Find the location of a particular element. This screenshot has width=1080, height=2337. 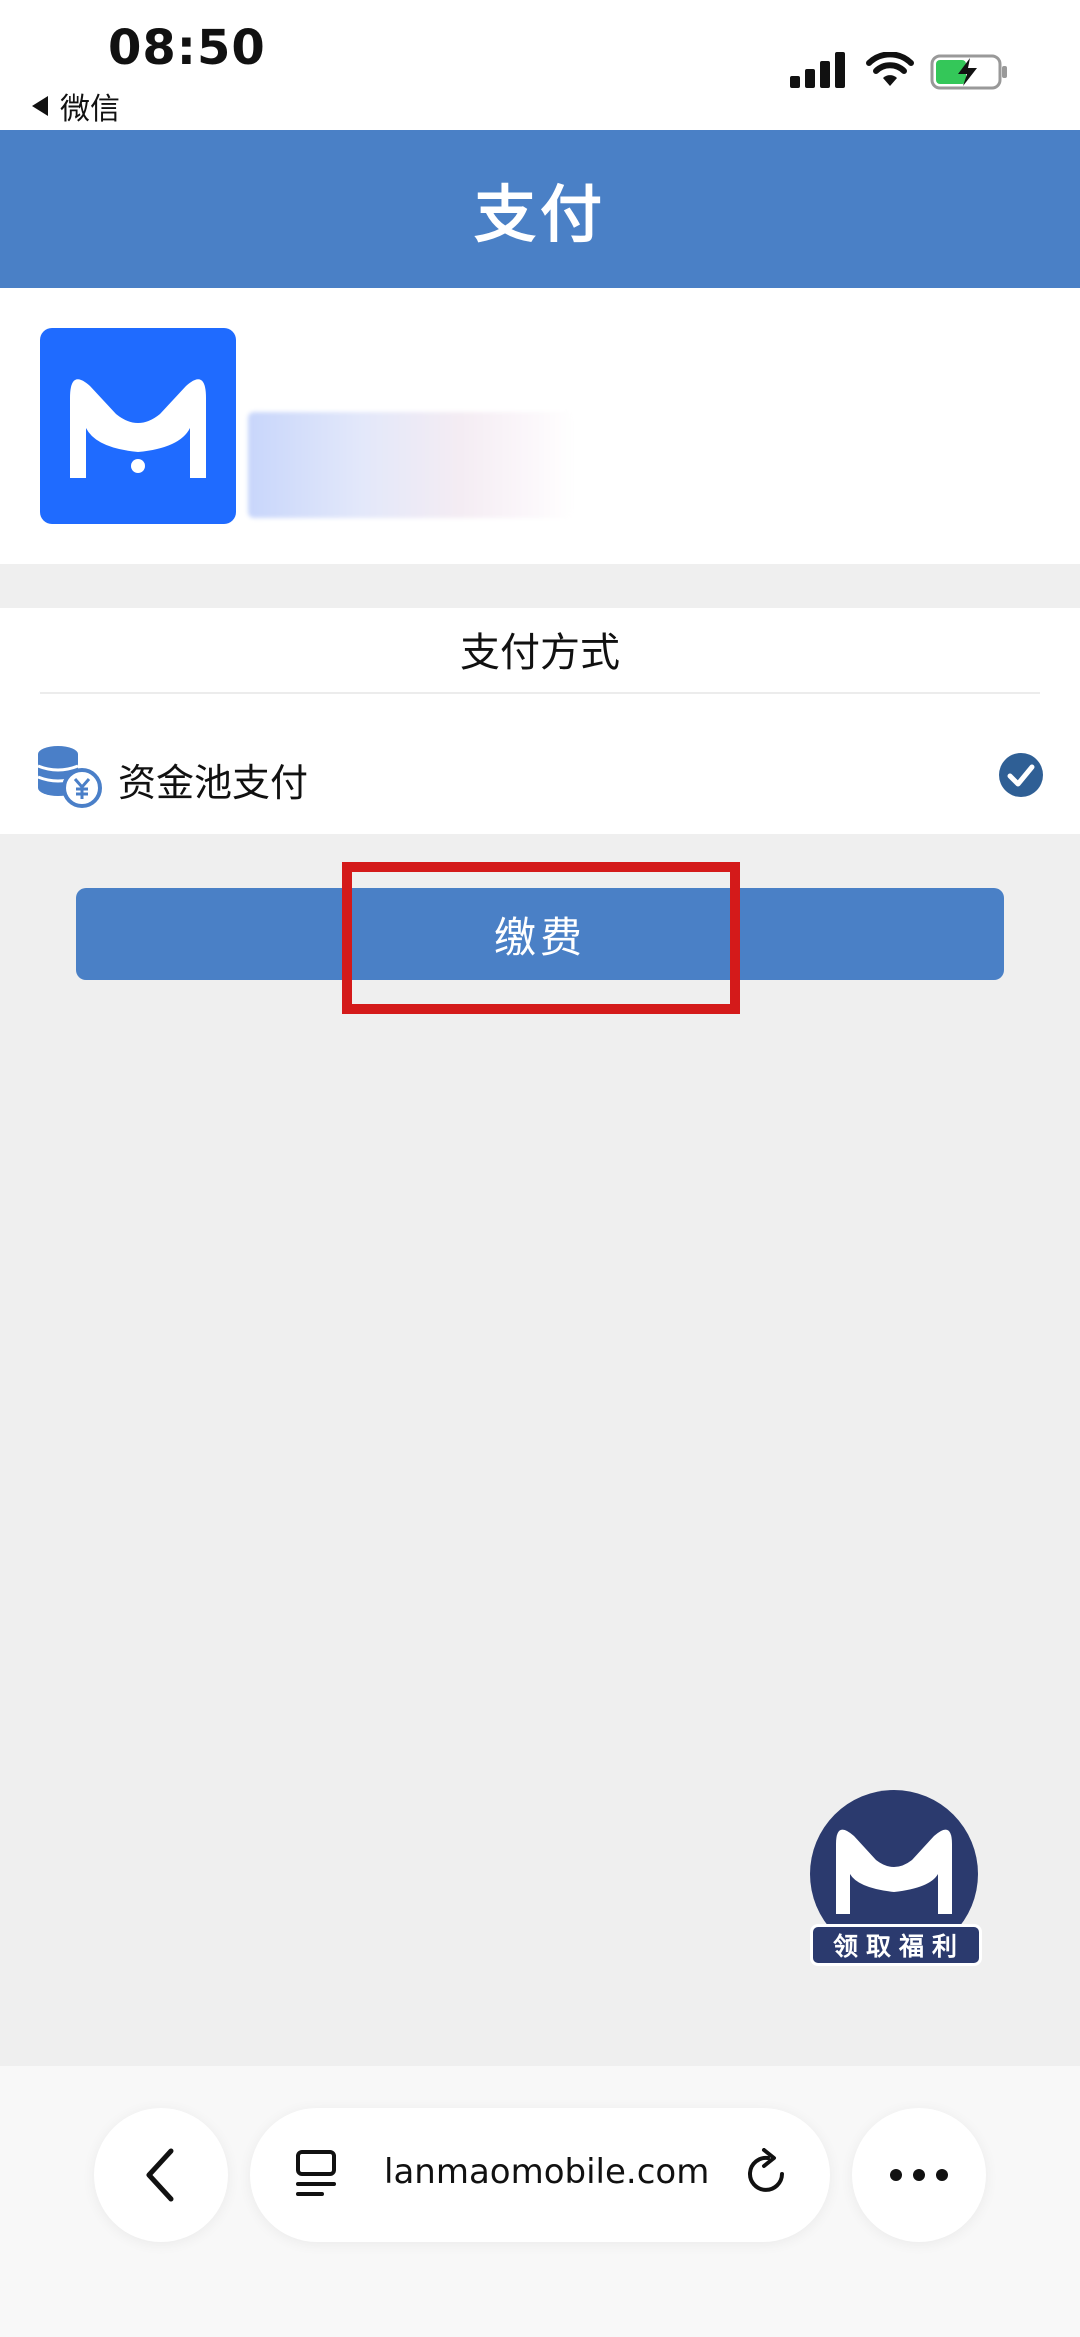

back-to-app-link: 微信 is located at coordinates (76, 106).